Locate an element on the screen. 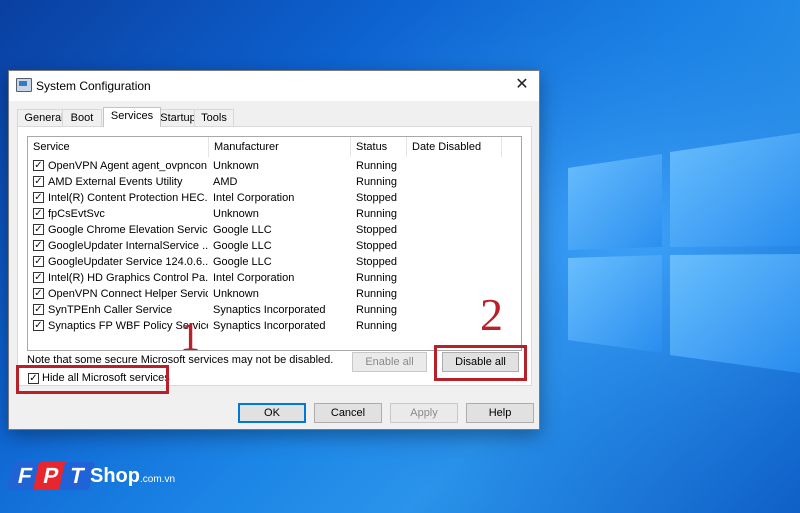 This screenshot has height=513, width=800. cell-service: OpenVPN Connect Helper Service is located at coordinates (128, 294).